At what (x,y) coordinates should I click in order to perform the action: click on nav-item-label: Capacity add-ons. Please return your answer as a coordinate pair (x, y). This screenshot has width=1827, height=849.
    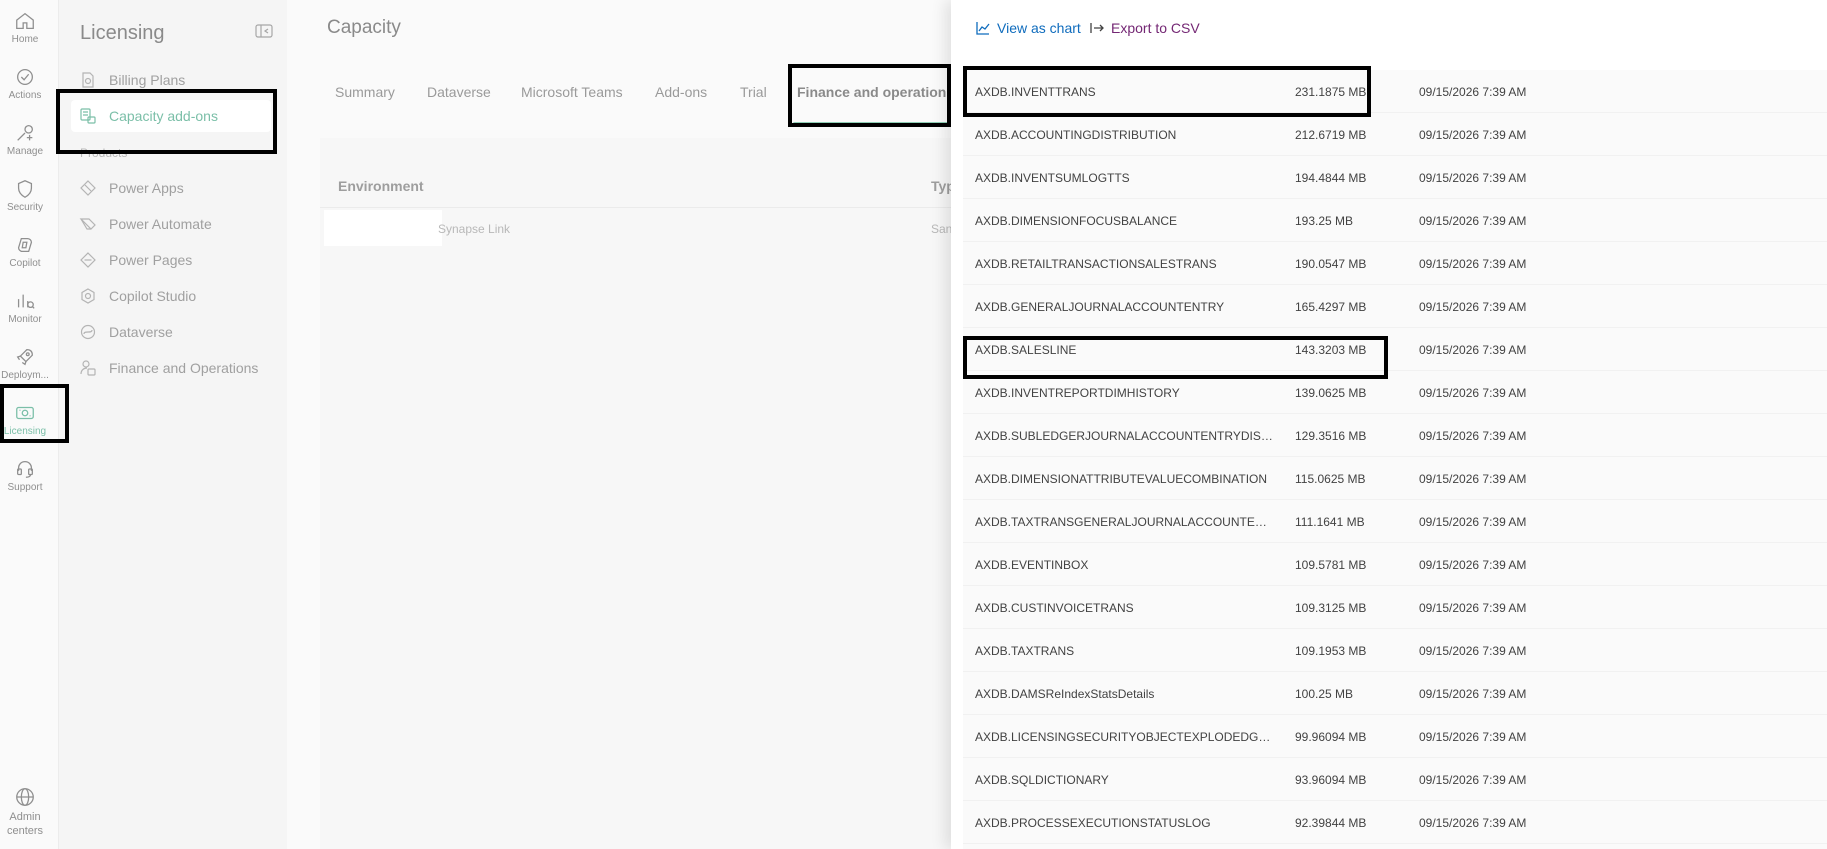
    Looking at the image, I should click on (163, 116).